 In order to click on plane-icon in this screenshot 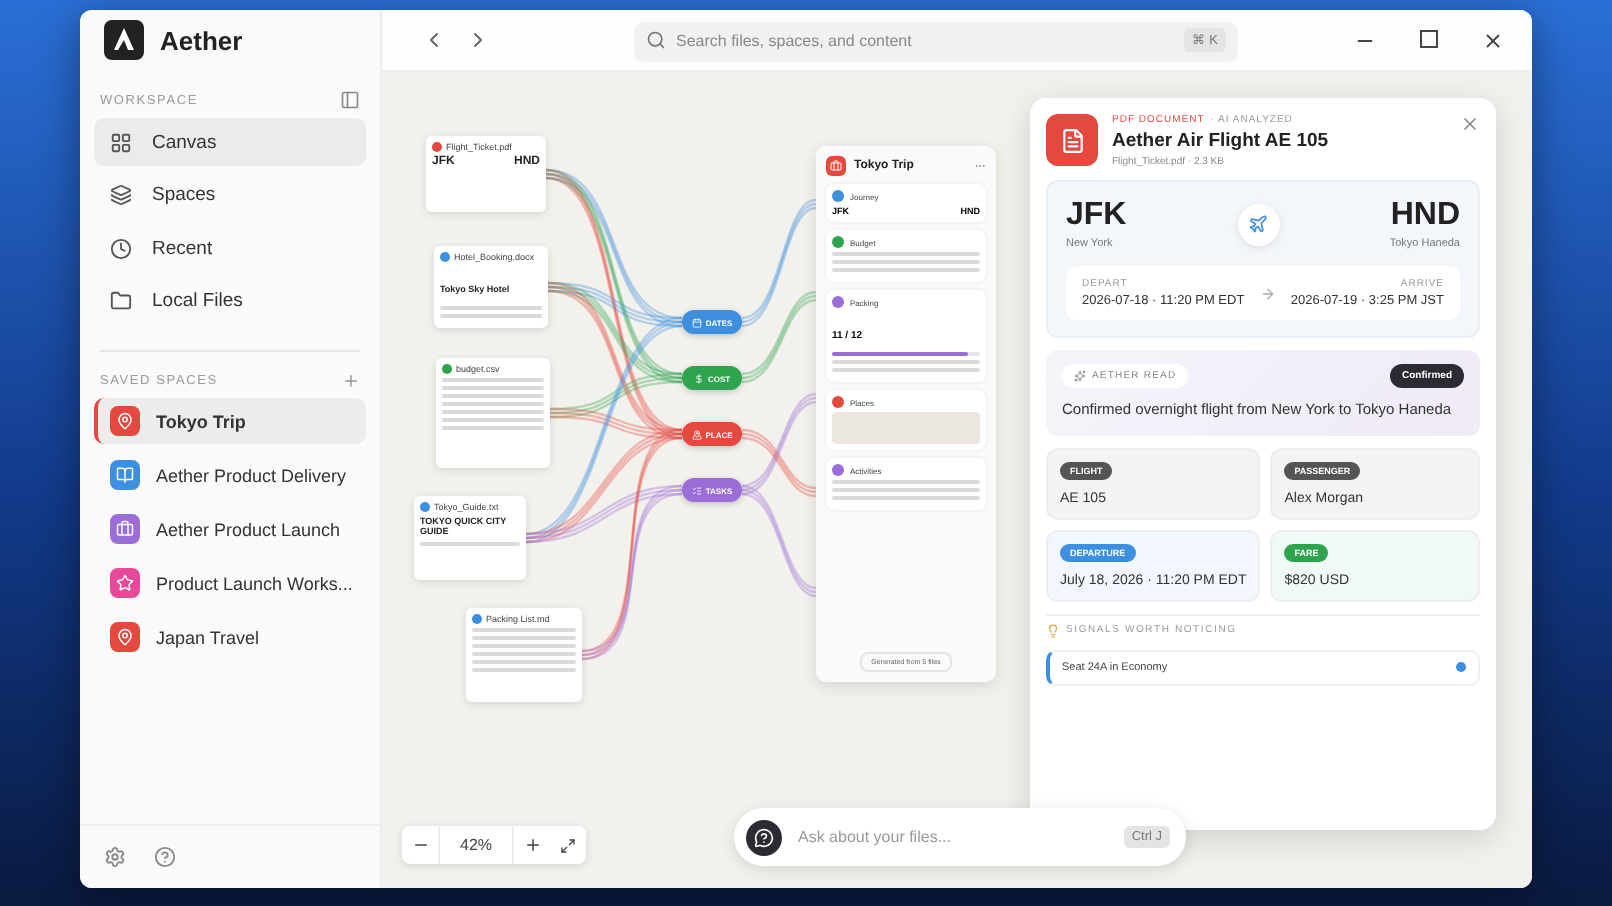, I will do `click(1258, 224)`.